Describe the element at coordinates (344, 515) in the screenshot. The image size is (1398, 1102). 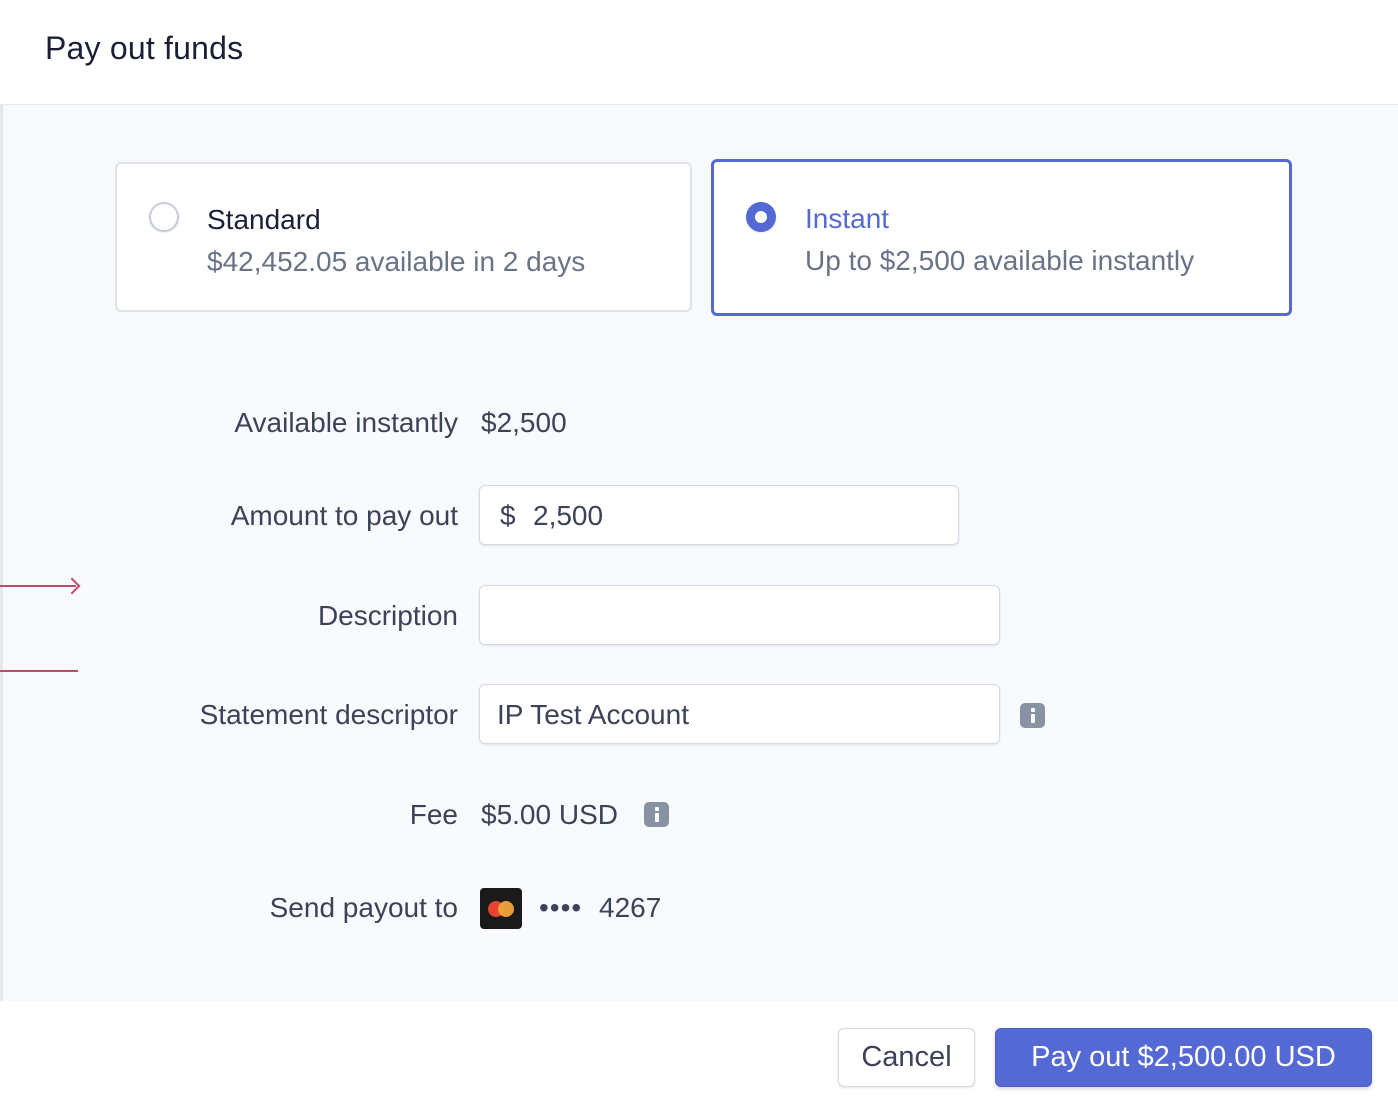
I see `amount-label: Amount to pay out` at that location.